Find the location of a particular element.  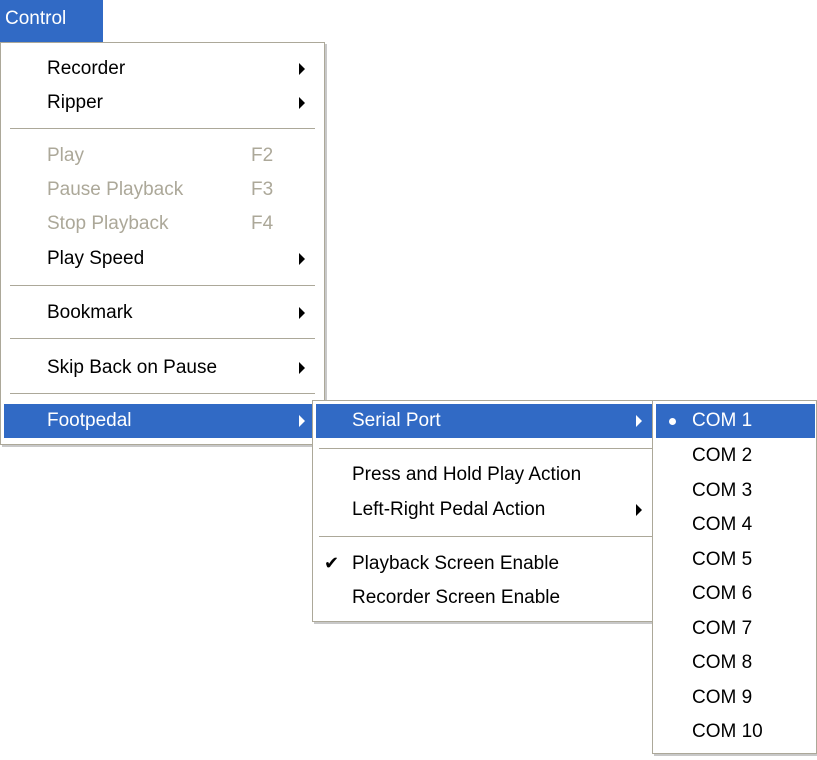

menu-item-stop-playback: Stop Playback F4 is located at coordinates (162, 224).